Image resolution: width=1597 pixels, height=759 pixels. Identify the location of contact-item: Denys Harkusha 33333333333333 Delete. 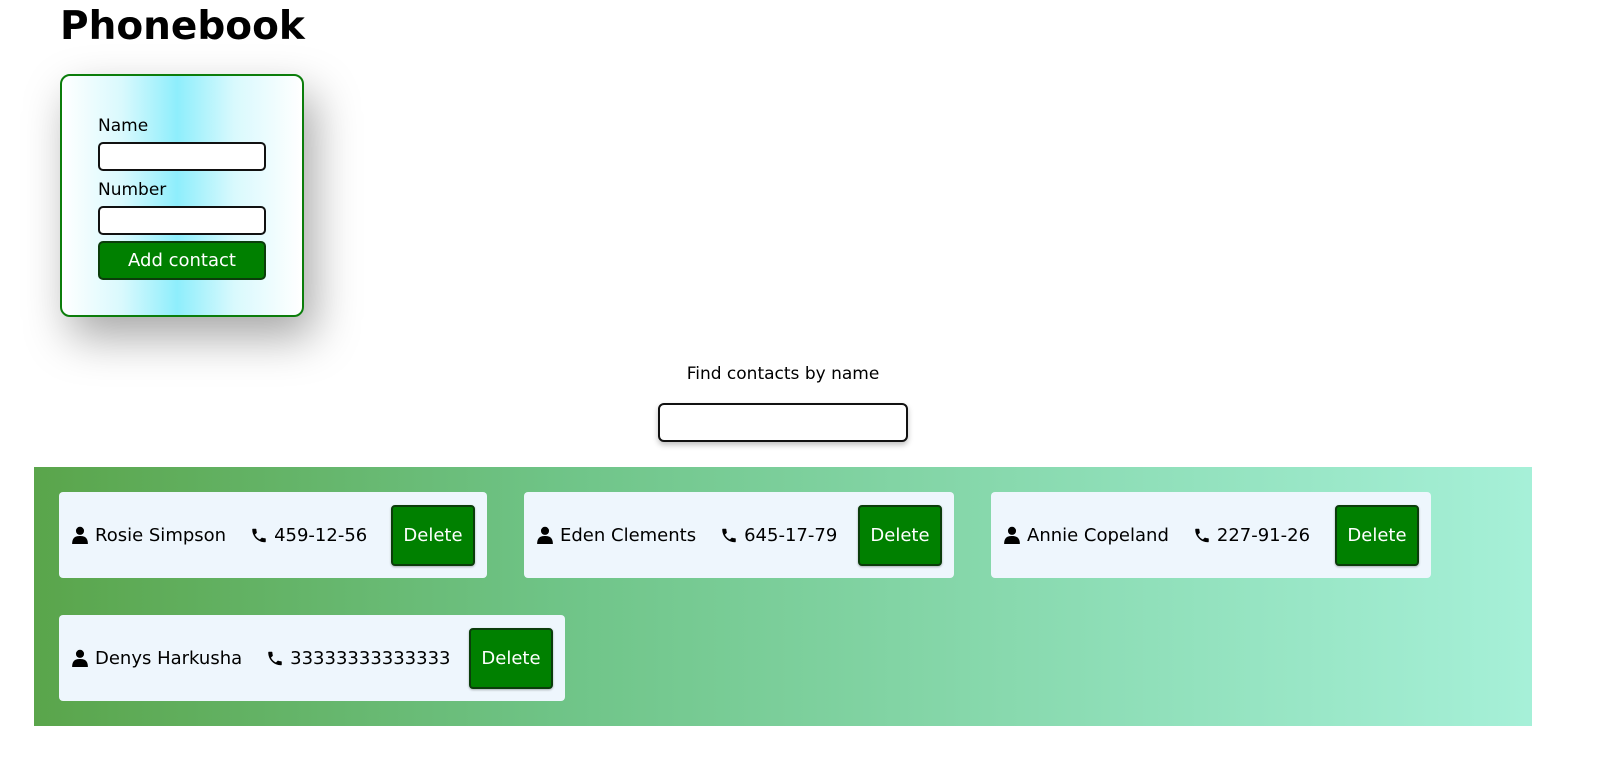
(312, 658).